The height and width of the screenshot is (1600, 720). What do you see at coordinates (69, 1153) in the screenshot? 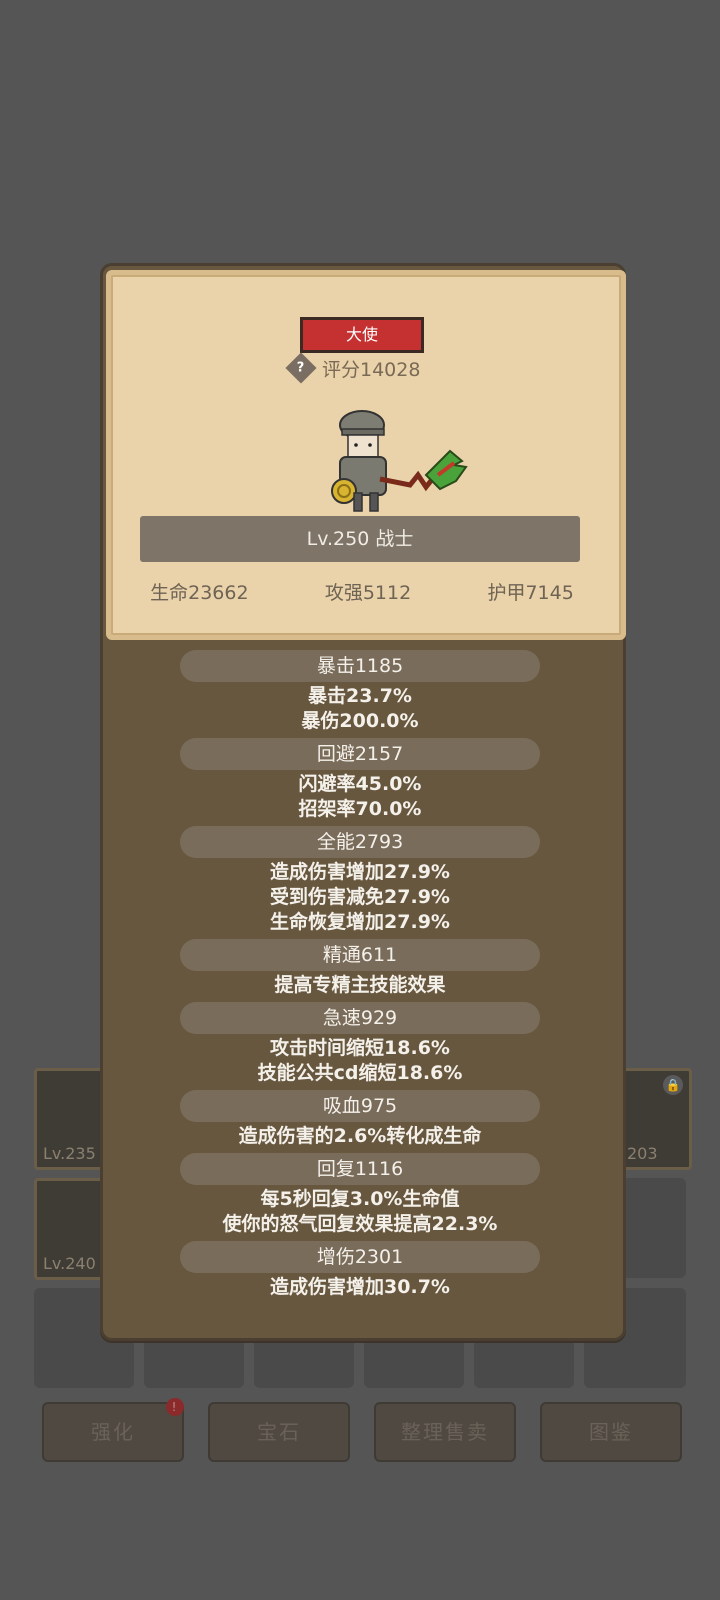
I see `item-level: Lv.235` at bounding box center [69, 1153].